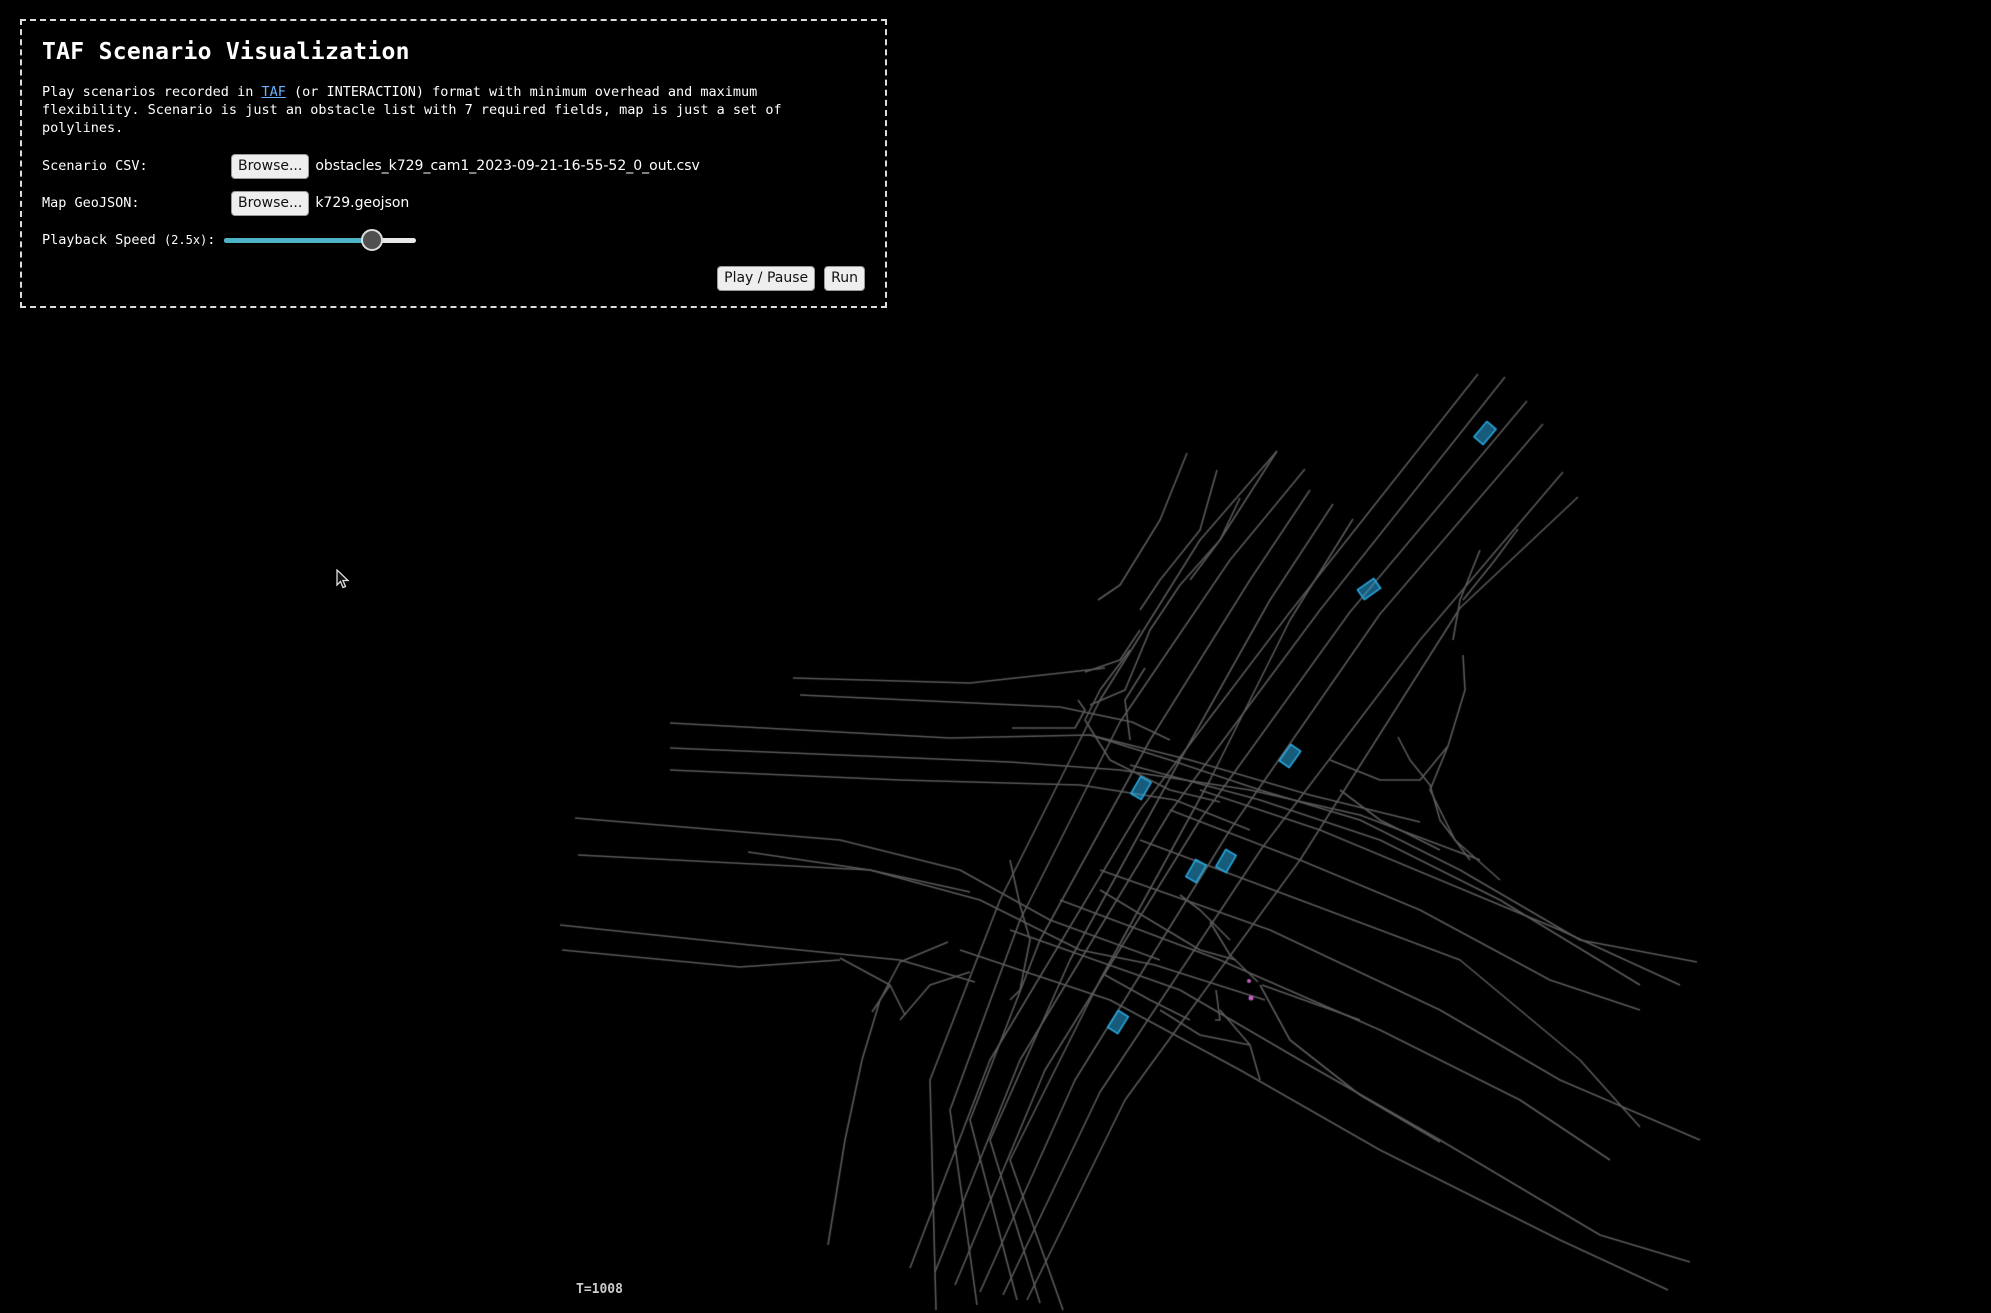 This screenshot has width=1991, height=1313. What do you see at coordinates (152, 92) in the screenshot?
I see `description-text-before: Play scenarios recorded in` at bounding box center [152, 92].